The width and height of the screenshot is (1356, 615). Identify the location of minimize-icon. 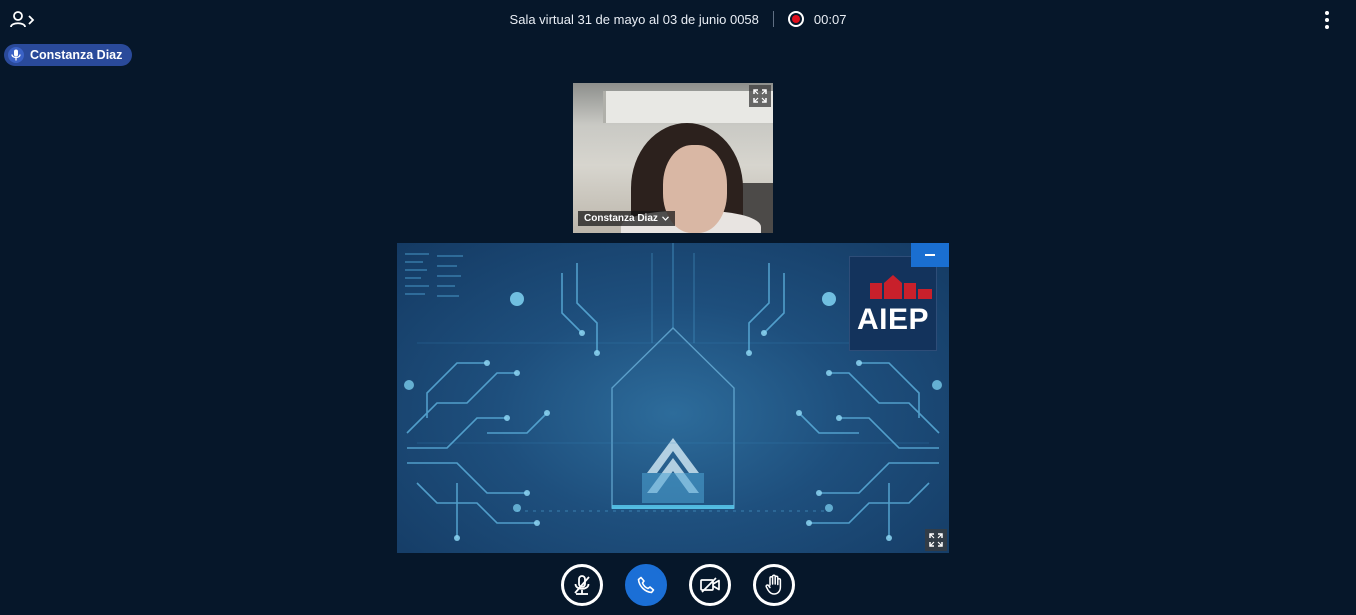
(930, 255).